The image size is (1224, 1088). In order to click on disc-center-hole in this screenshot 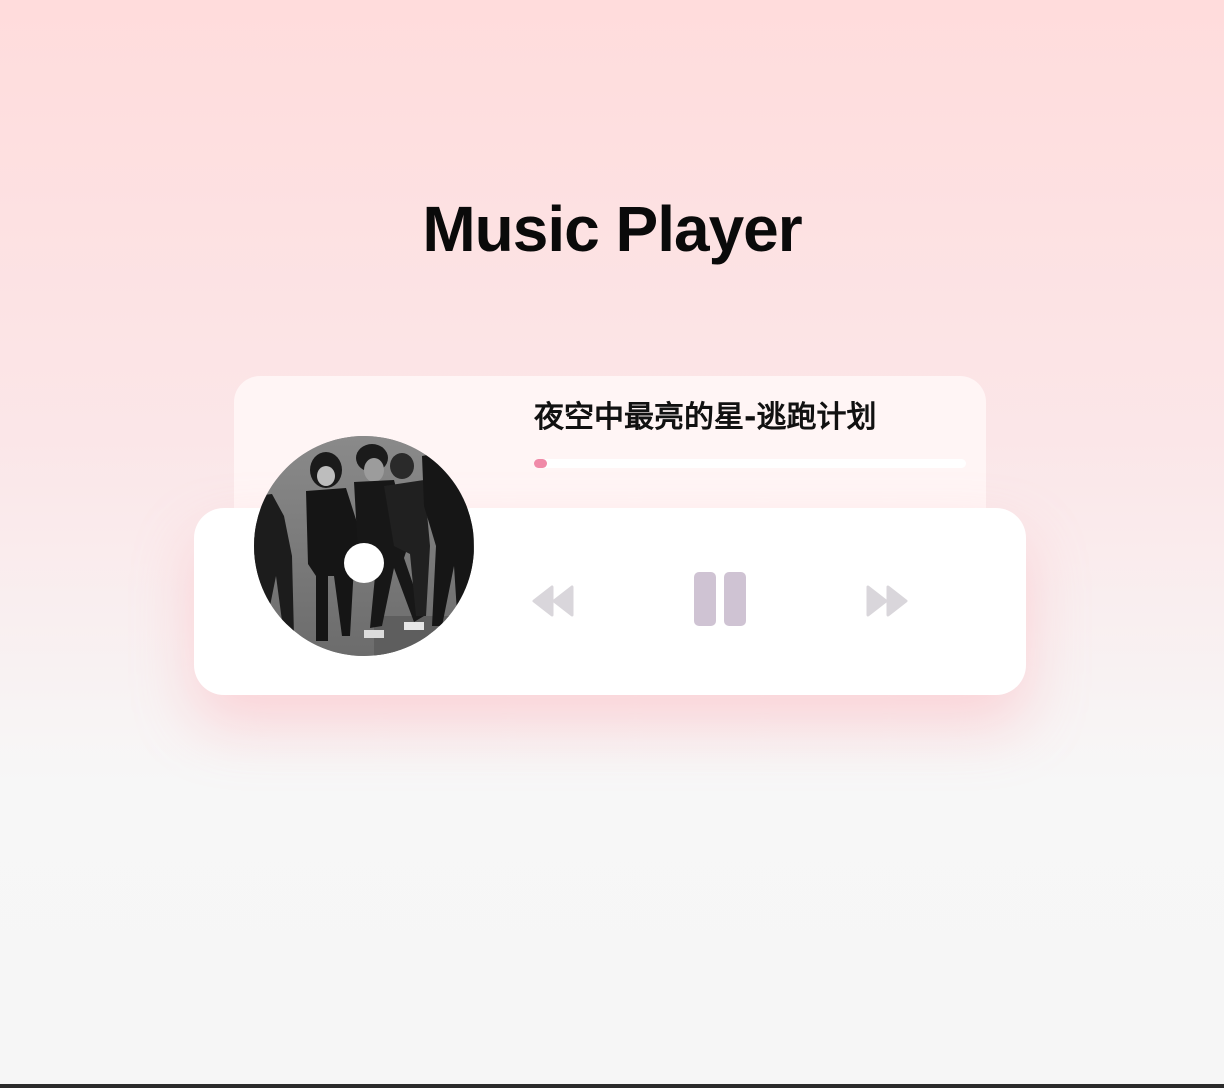, I will do `click(364, 563)`.